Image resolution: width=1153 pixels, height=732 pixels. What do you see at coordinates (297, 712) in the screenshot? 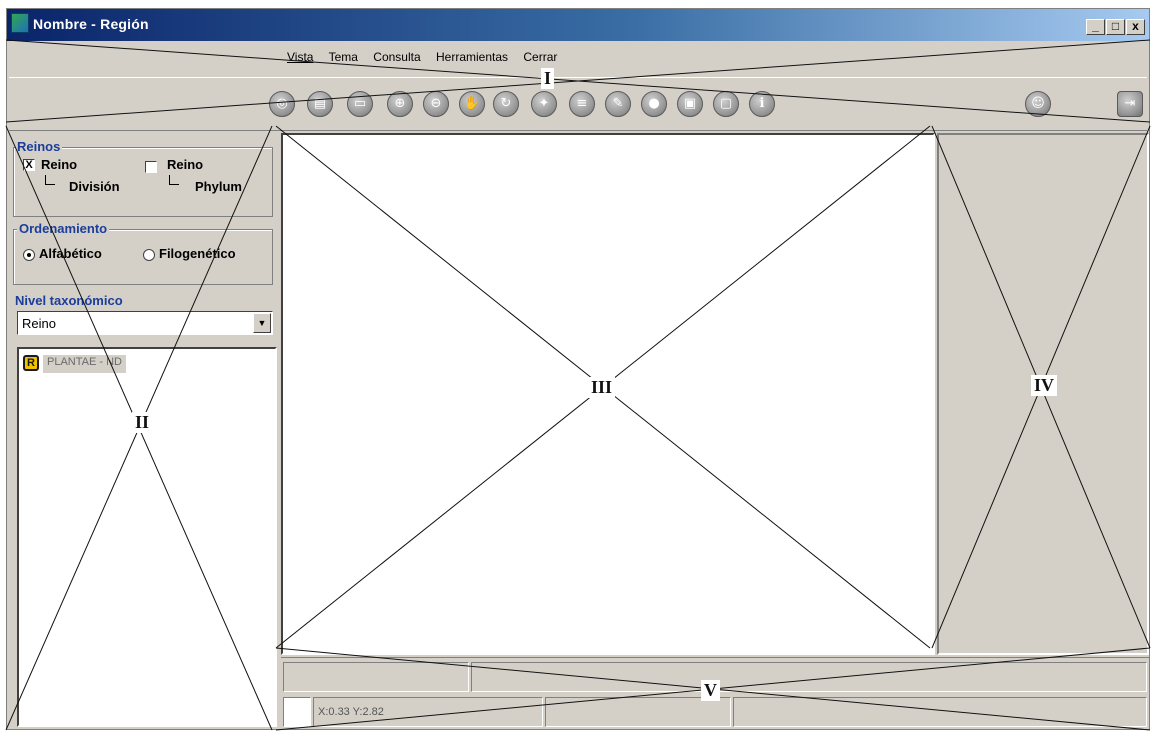
I see `status-color-swatch` at bounding box center [297, 712].